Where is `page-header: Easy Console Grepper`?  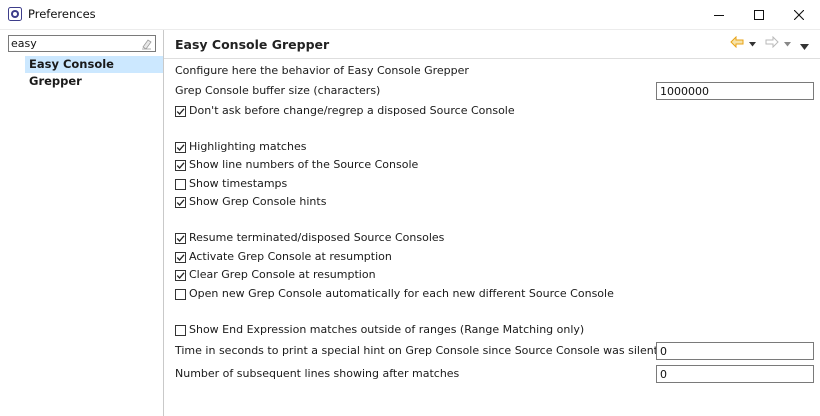
page-header: Easy Console Grepper is located at coordinates (492, 44).